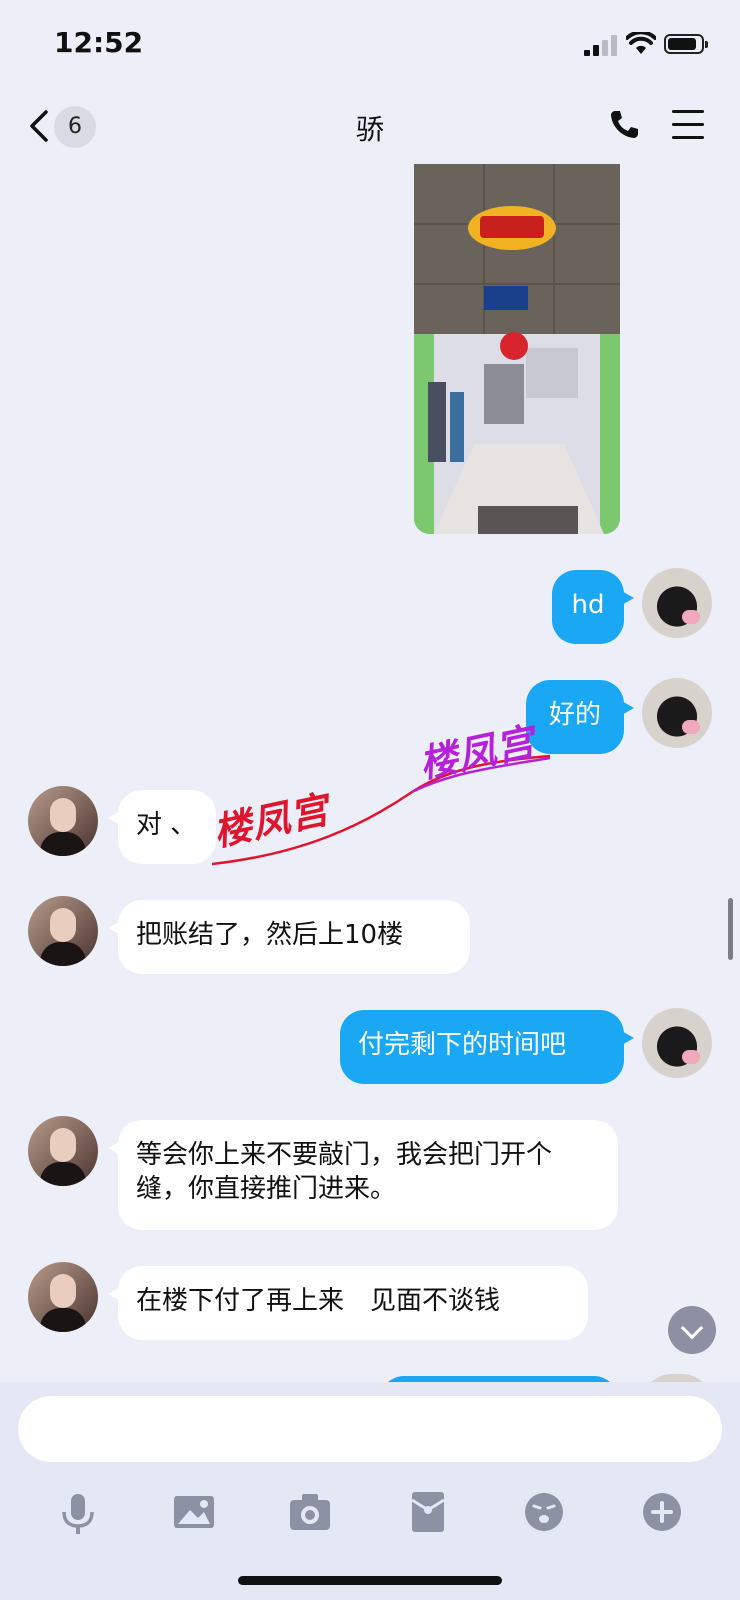 The image size is (740, 1600). I want to click on camera-icon, so click(310, 1512).